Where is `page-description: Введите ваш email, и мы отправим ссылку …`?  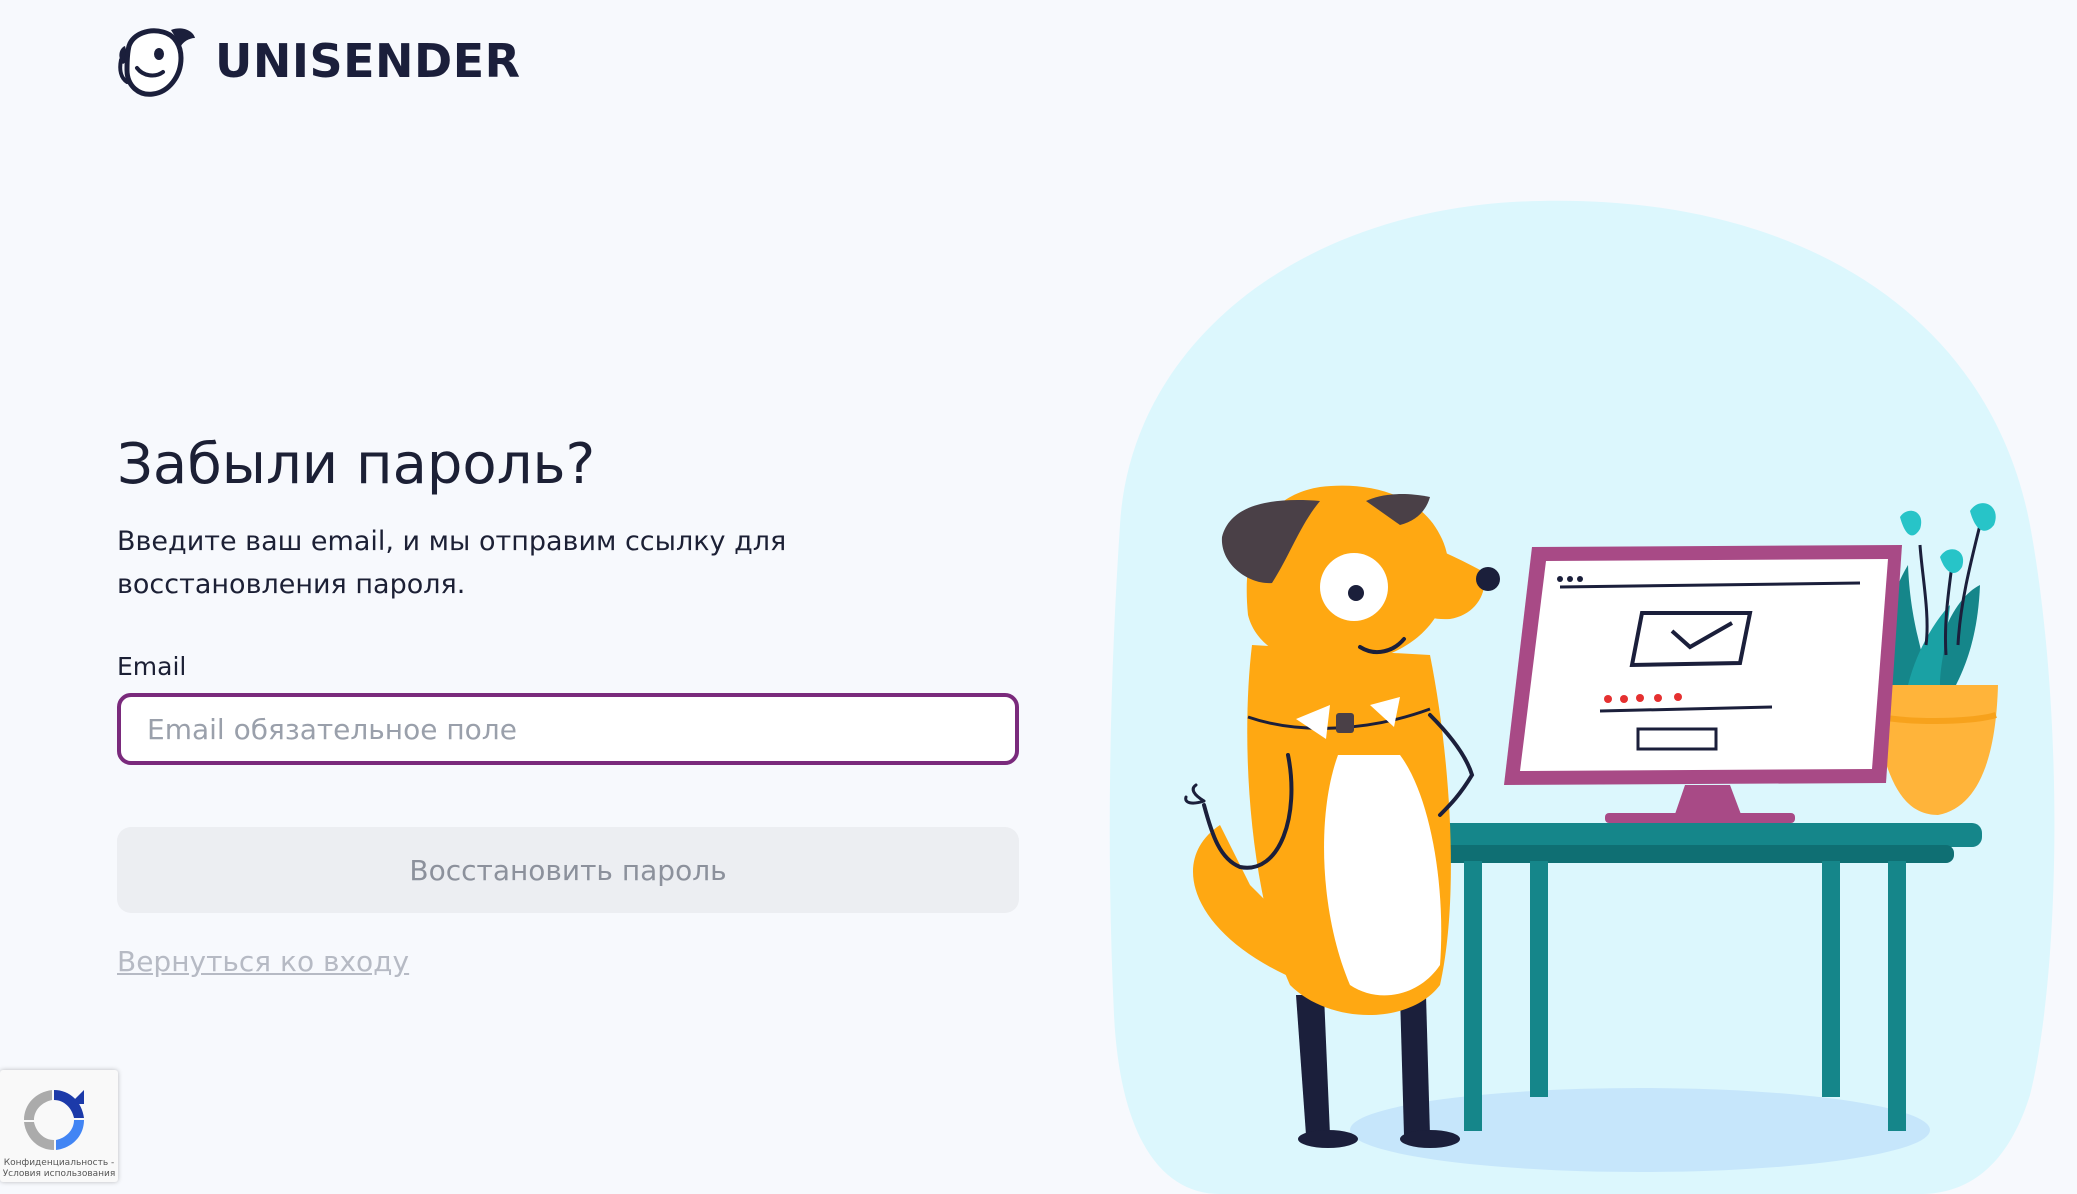
page-description: Введите ваш email, и мы отправим ссылку … is located at coordinates (452, 563).